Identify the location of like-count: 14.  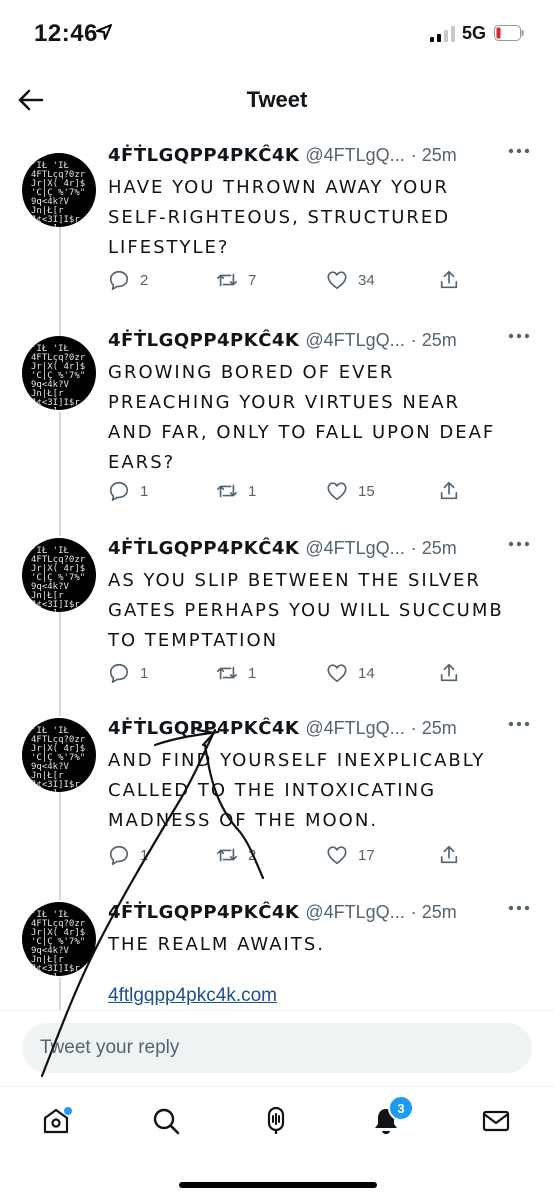
(366, 673).